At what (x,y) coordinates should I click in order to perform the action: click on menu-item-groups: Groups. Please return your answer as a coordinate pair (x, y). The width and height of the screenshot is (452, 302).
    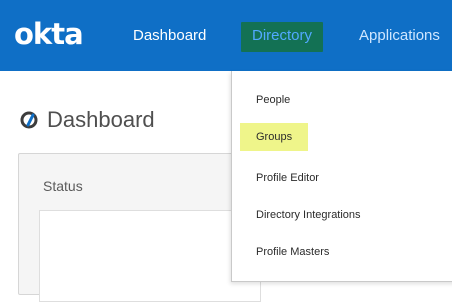
    Looking at the image, I should click on (274, 137).